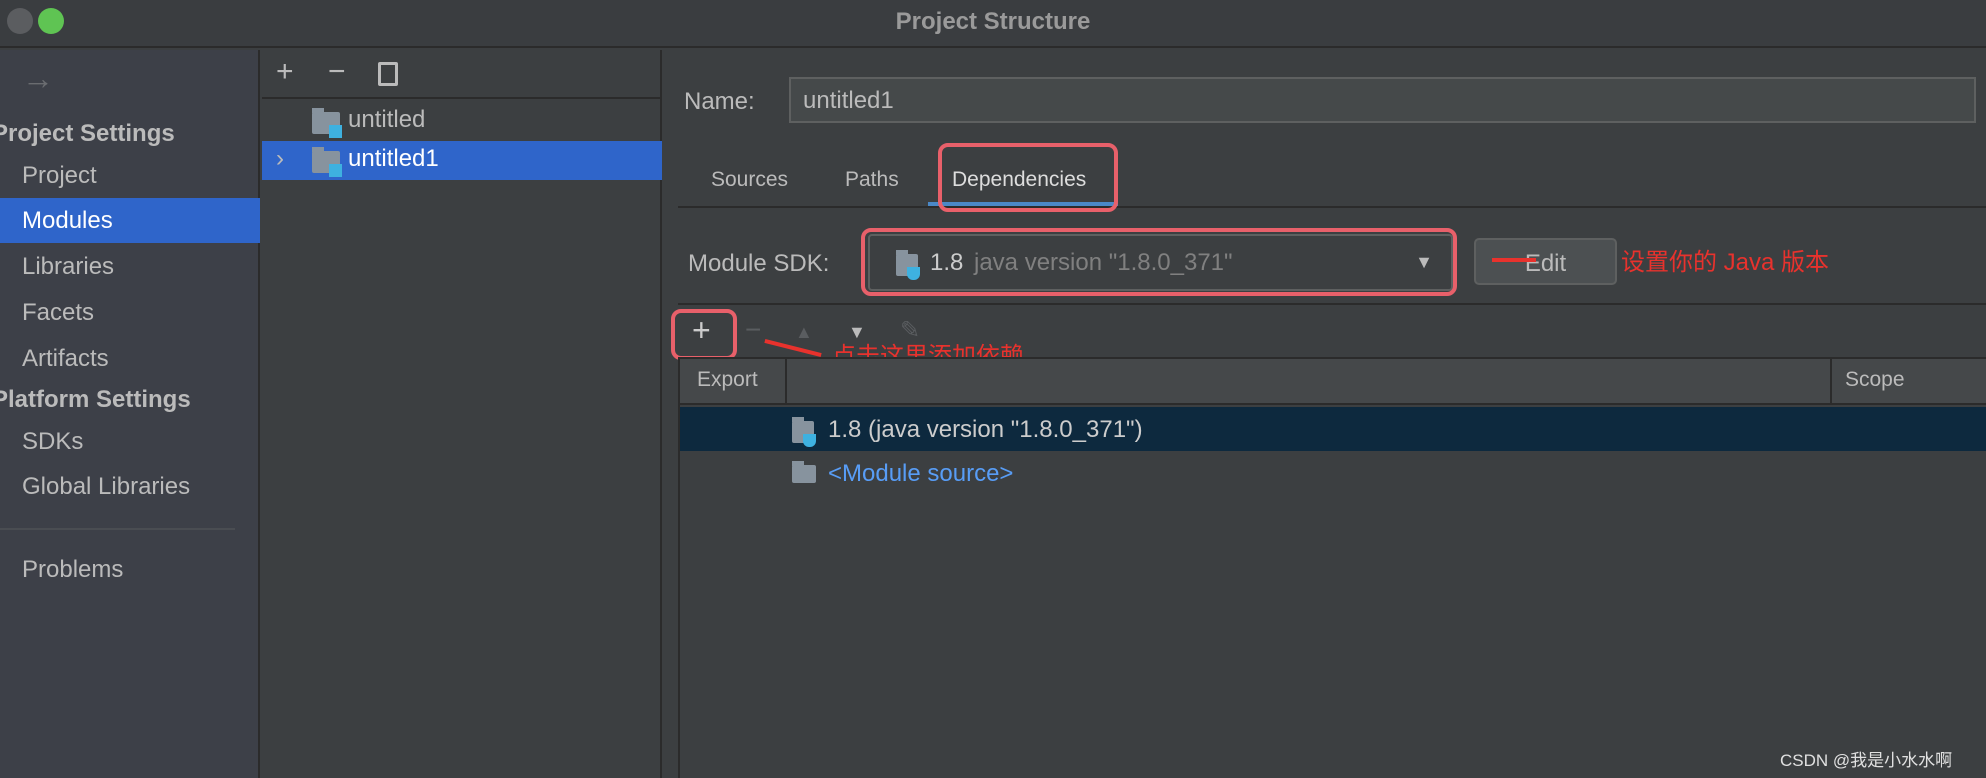 The width and height of the screenshot is (1986, 778). I want to click on sidebar-item-libraries: Libraries, so click(68, 267).